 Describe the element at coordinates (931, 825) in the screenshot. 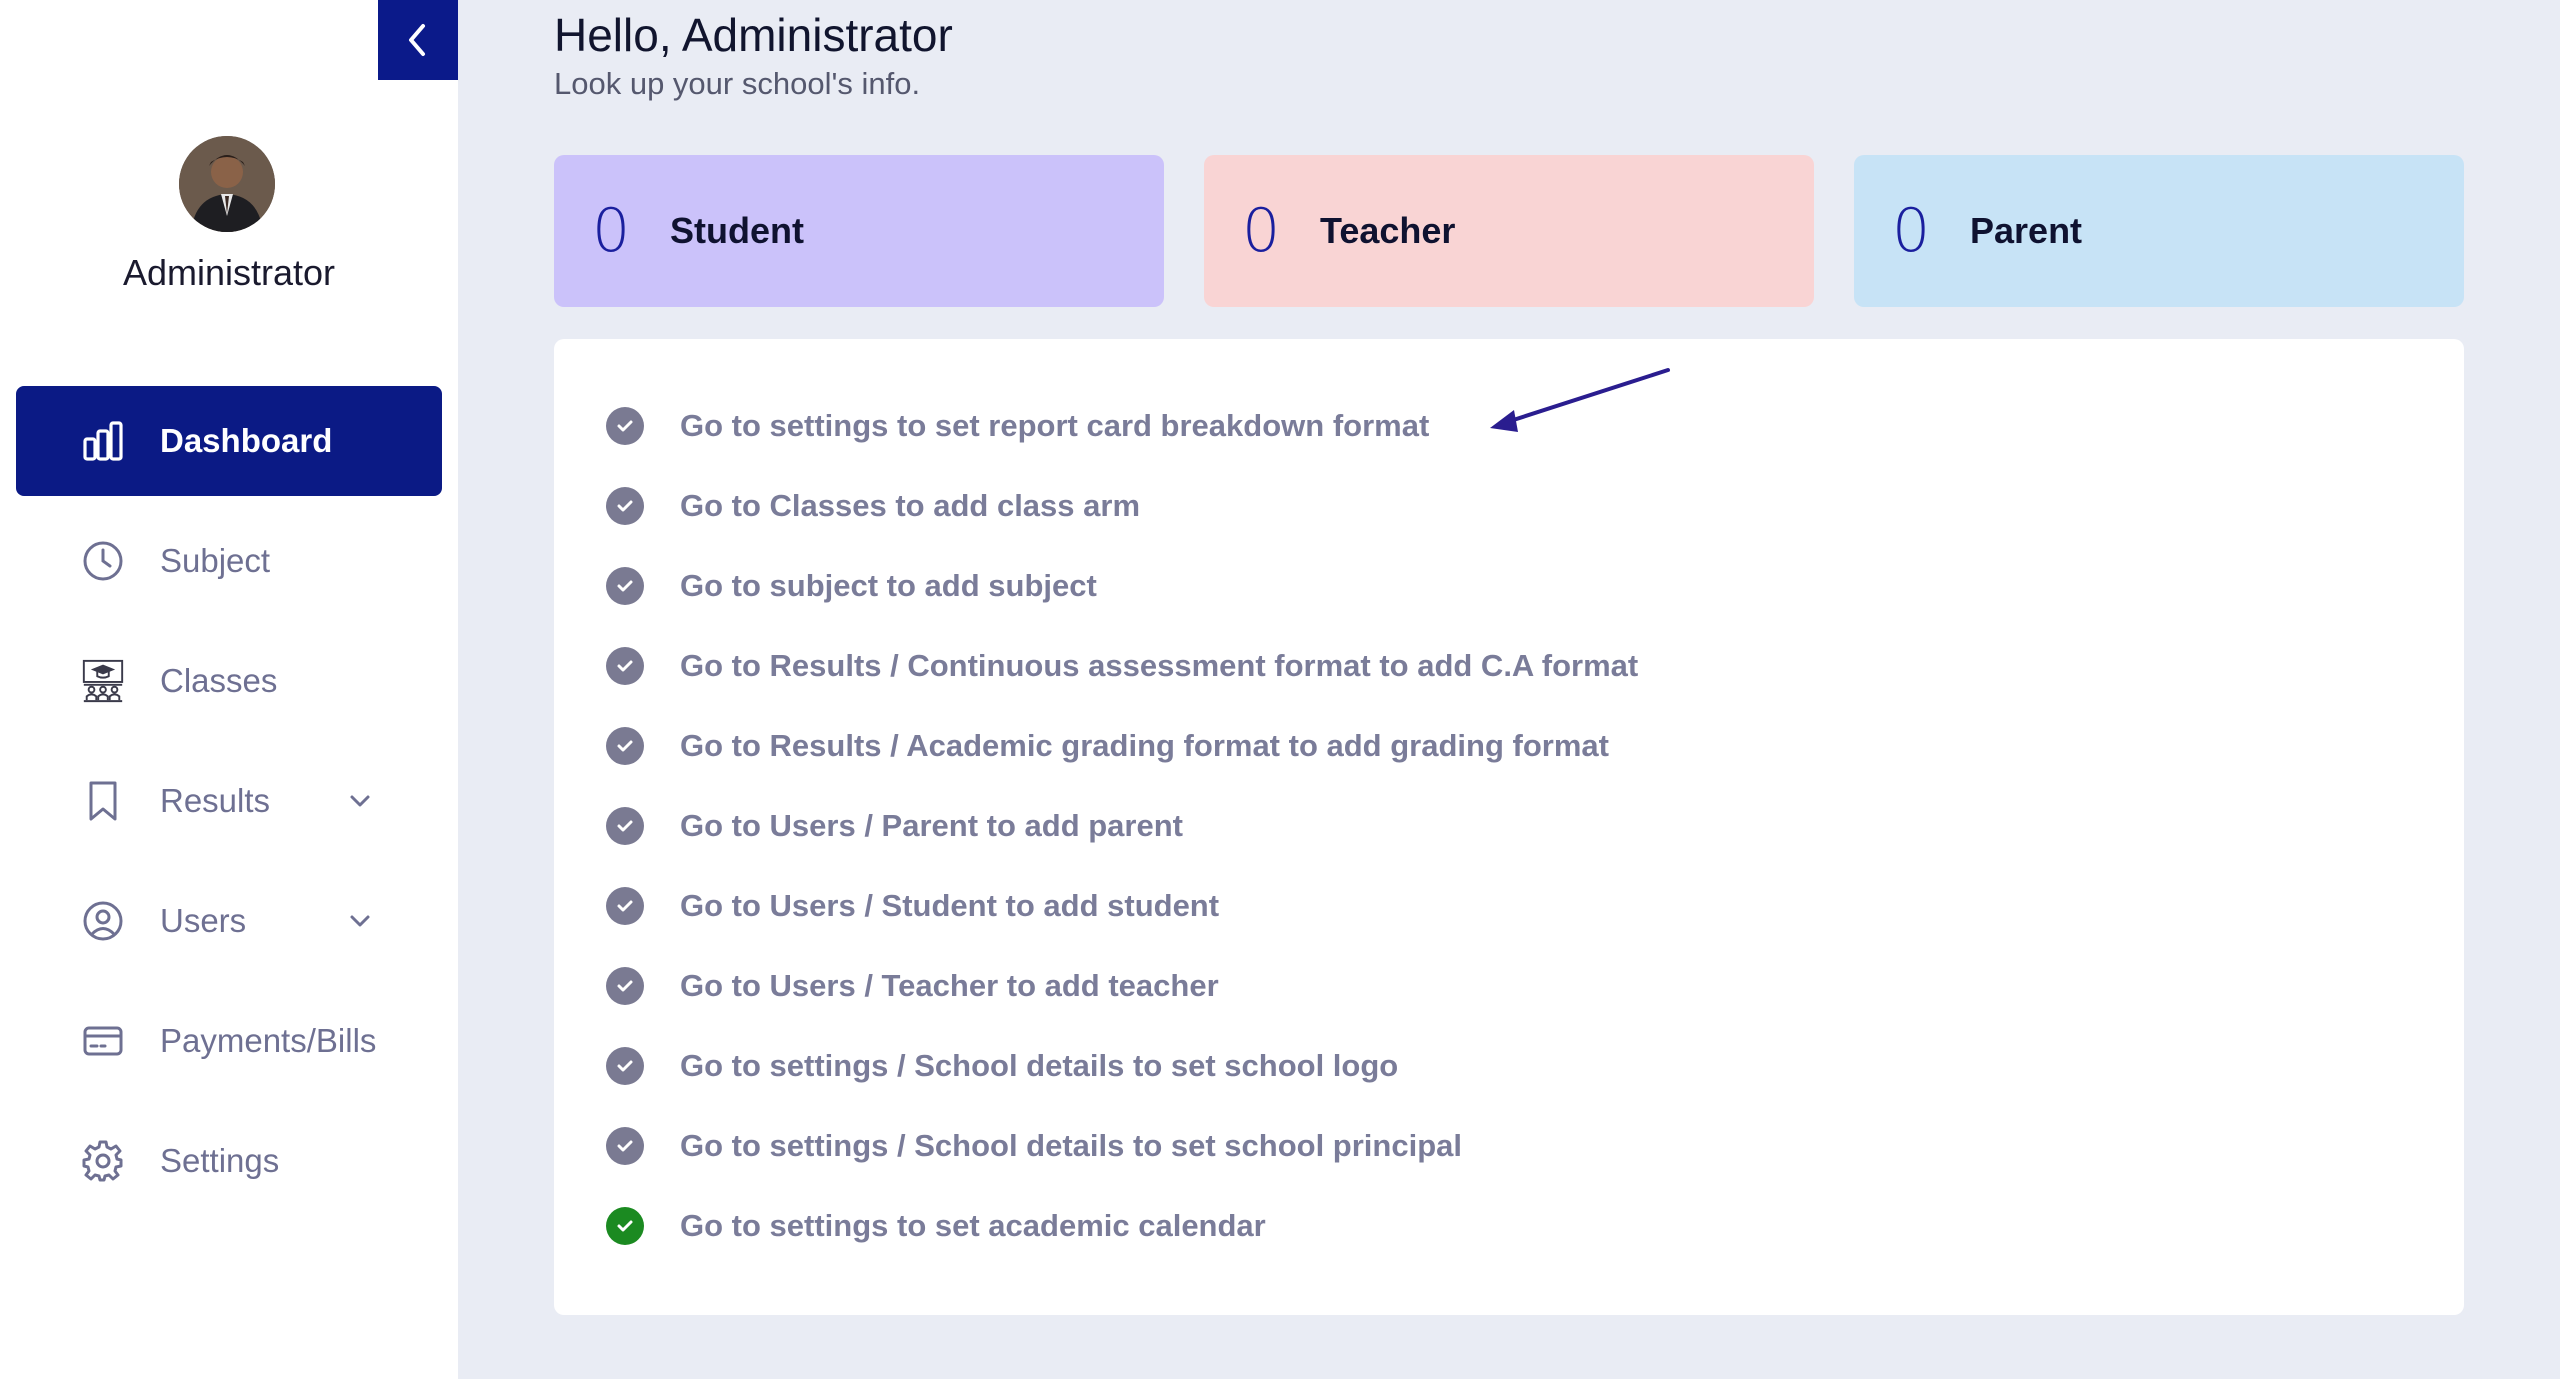

I see `checklist-item-label: Go to Users / Parent to add parent` at that location.